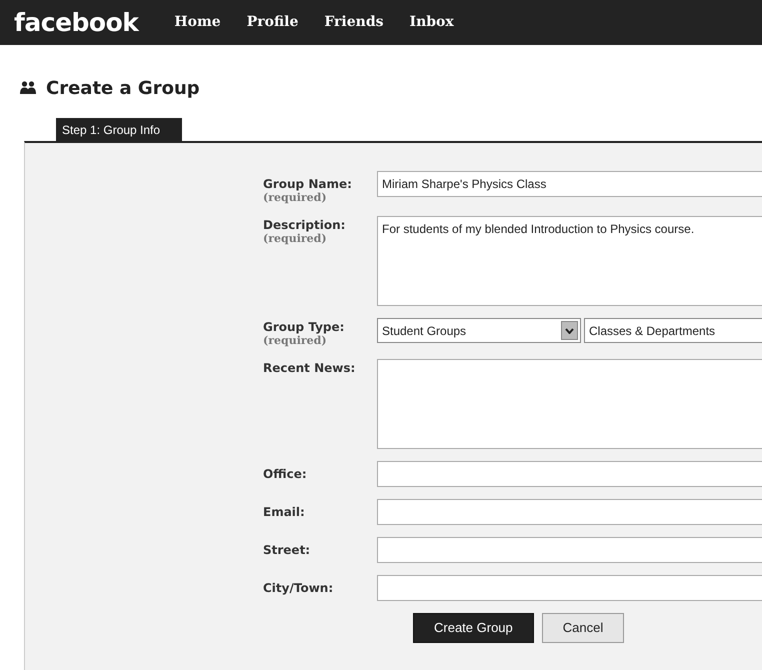 The width and height of the screenshot is (762, 670). What do you see at coordinates (569, 261) in the screenshot?
I see `text-area: For students of my blended Introduction to Physics course.` at bounding box center [569, 261].